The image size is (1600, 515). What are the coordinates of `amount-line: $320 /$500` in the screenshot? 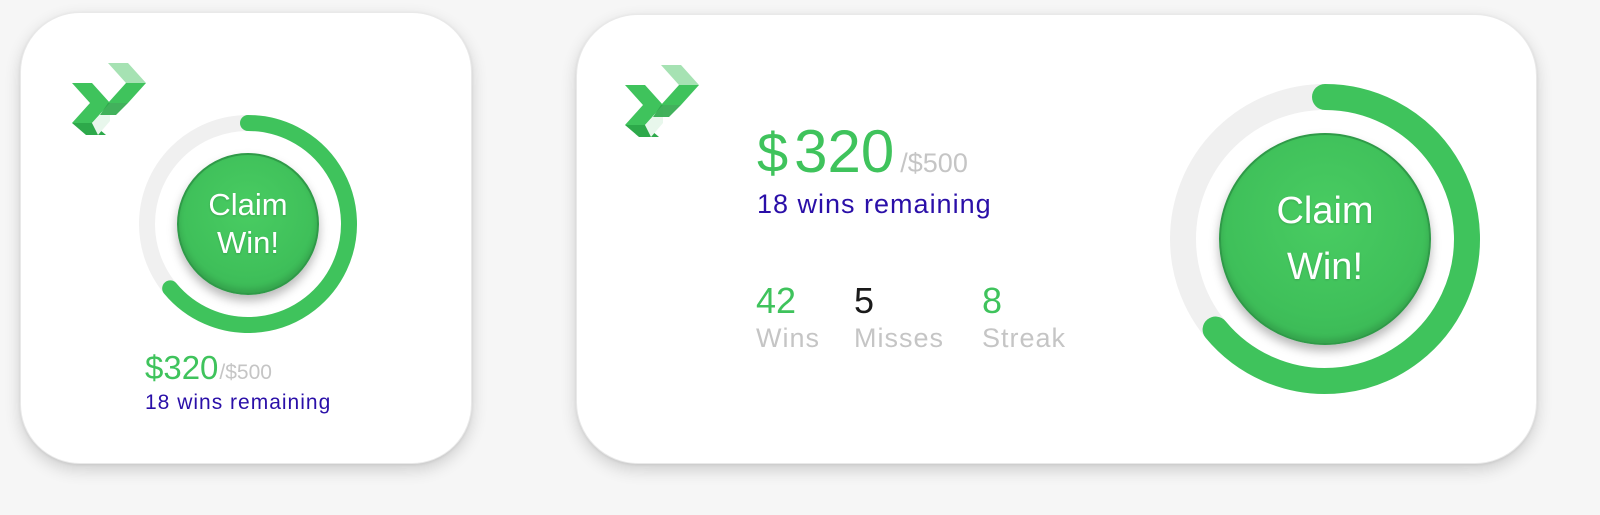 It's located at (208, 368).